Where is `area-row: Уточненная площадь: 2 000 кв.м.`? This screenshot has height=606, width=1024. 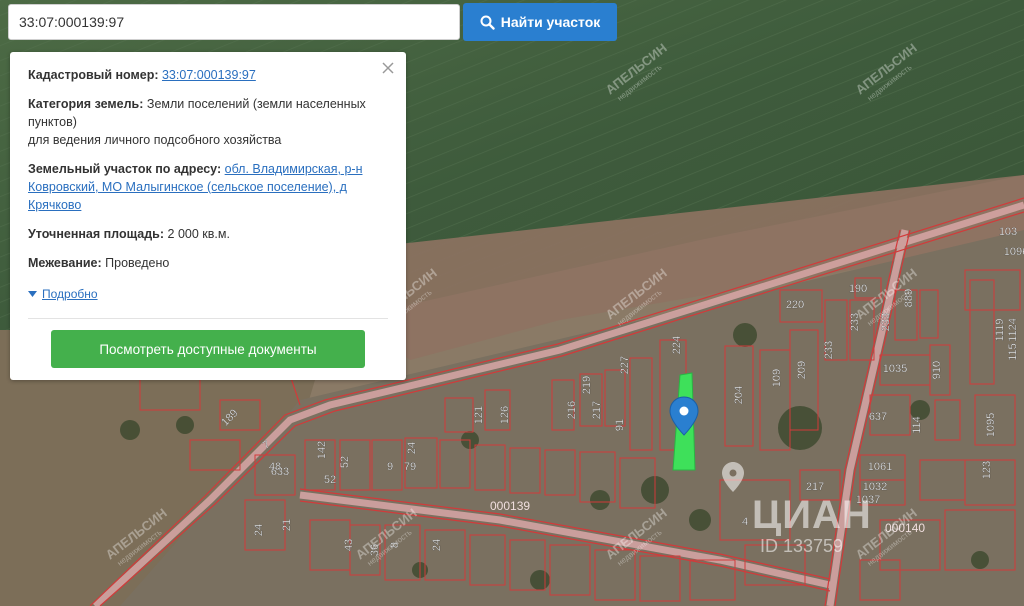
area-row: Уточненная площадь: 2 000 кв.м. is located at coordinates (208, 234).